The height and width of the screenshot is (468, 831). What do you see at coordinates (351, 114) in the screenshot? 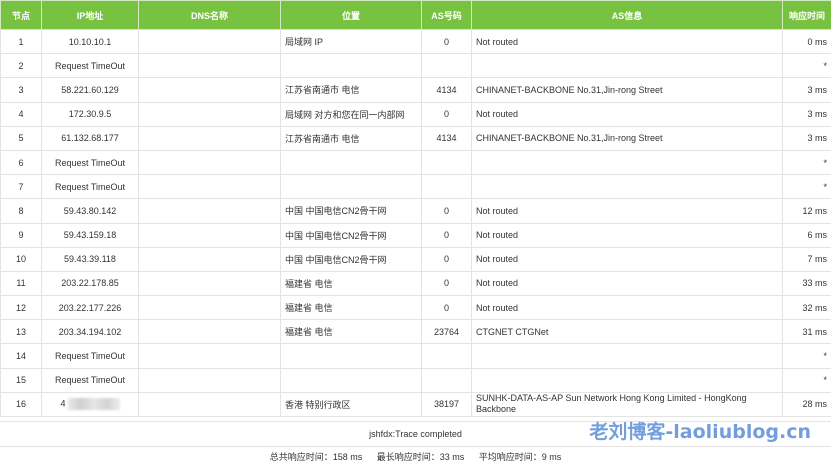
I see `hop-location: 局域网 对方和您在同一内部网` at bounding box center [351, 114].